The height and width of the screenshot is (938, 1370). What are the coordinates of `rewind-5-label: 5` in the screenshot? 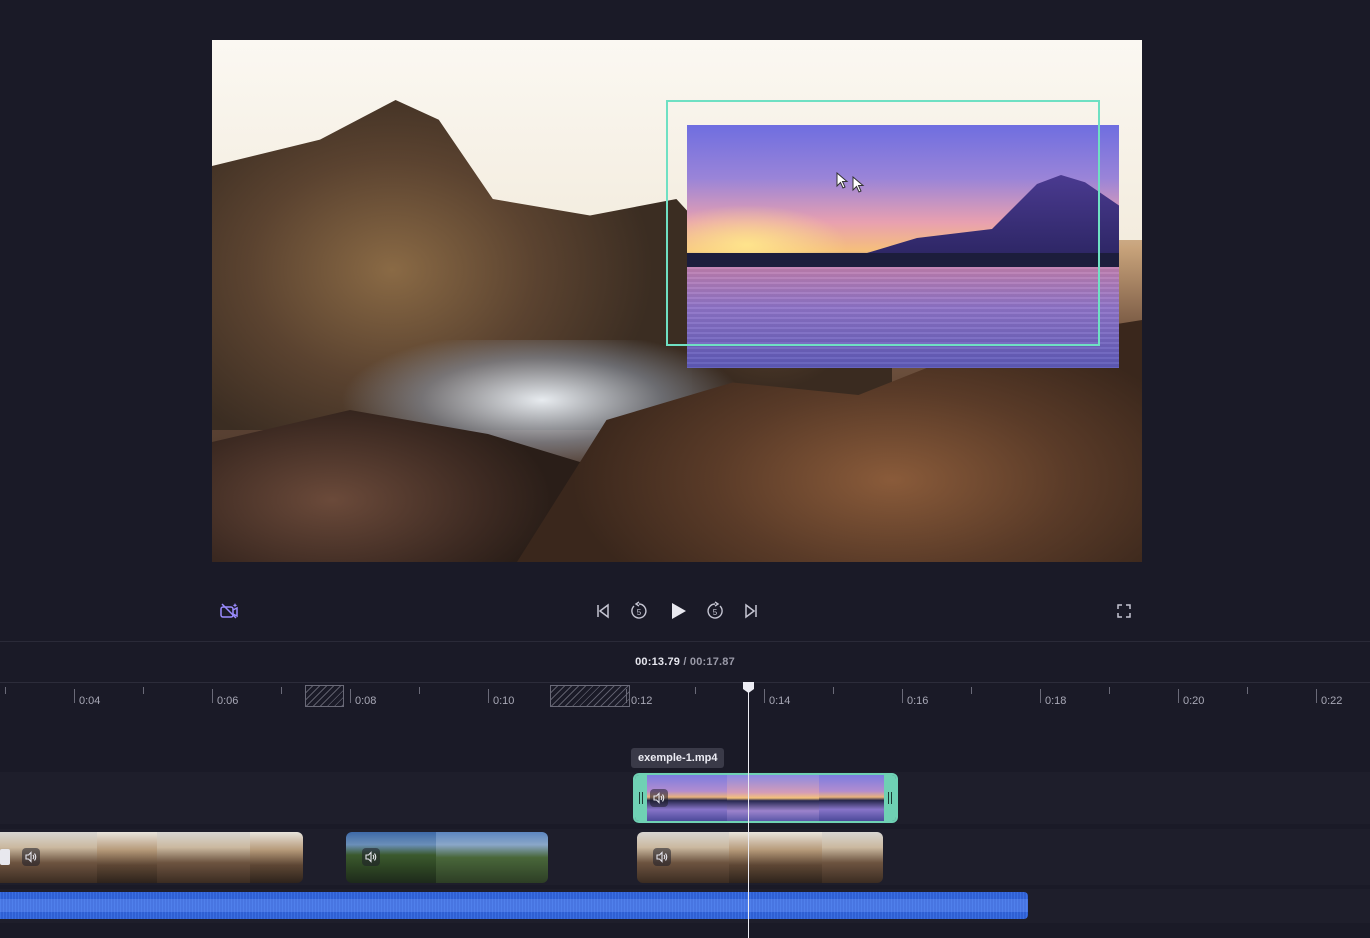 It's located at (639, 612).